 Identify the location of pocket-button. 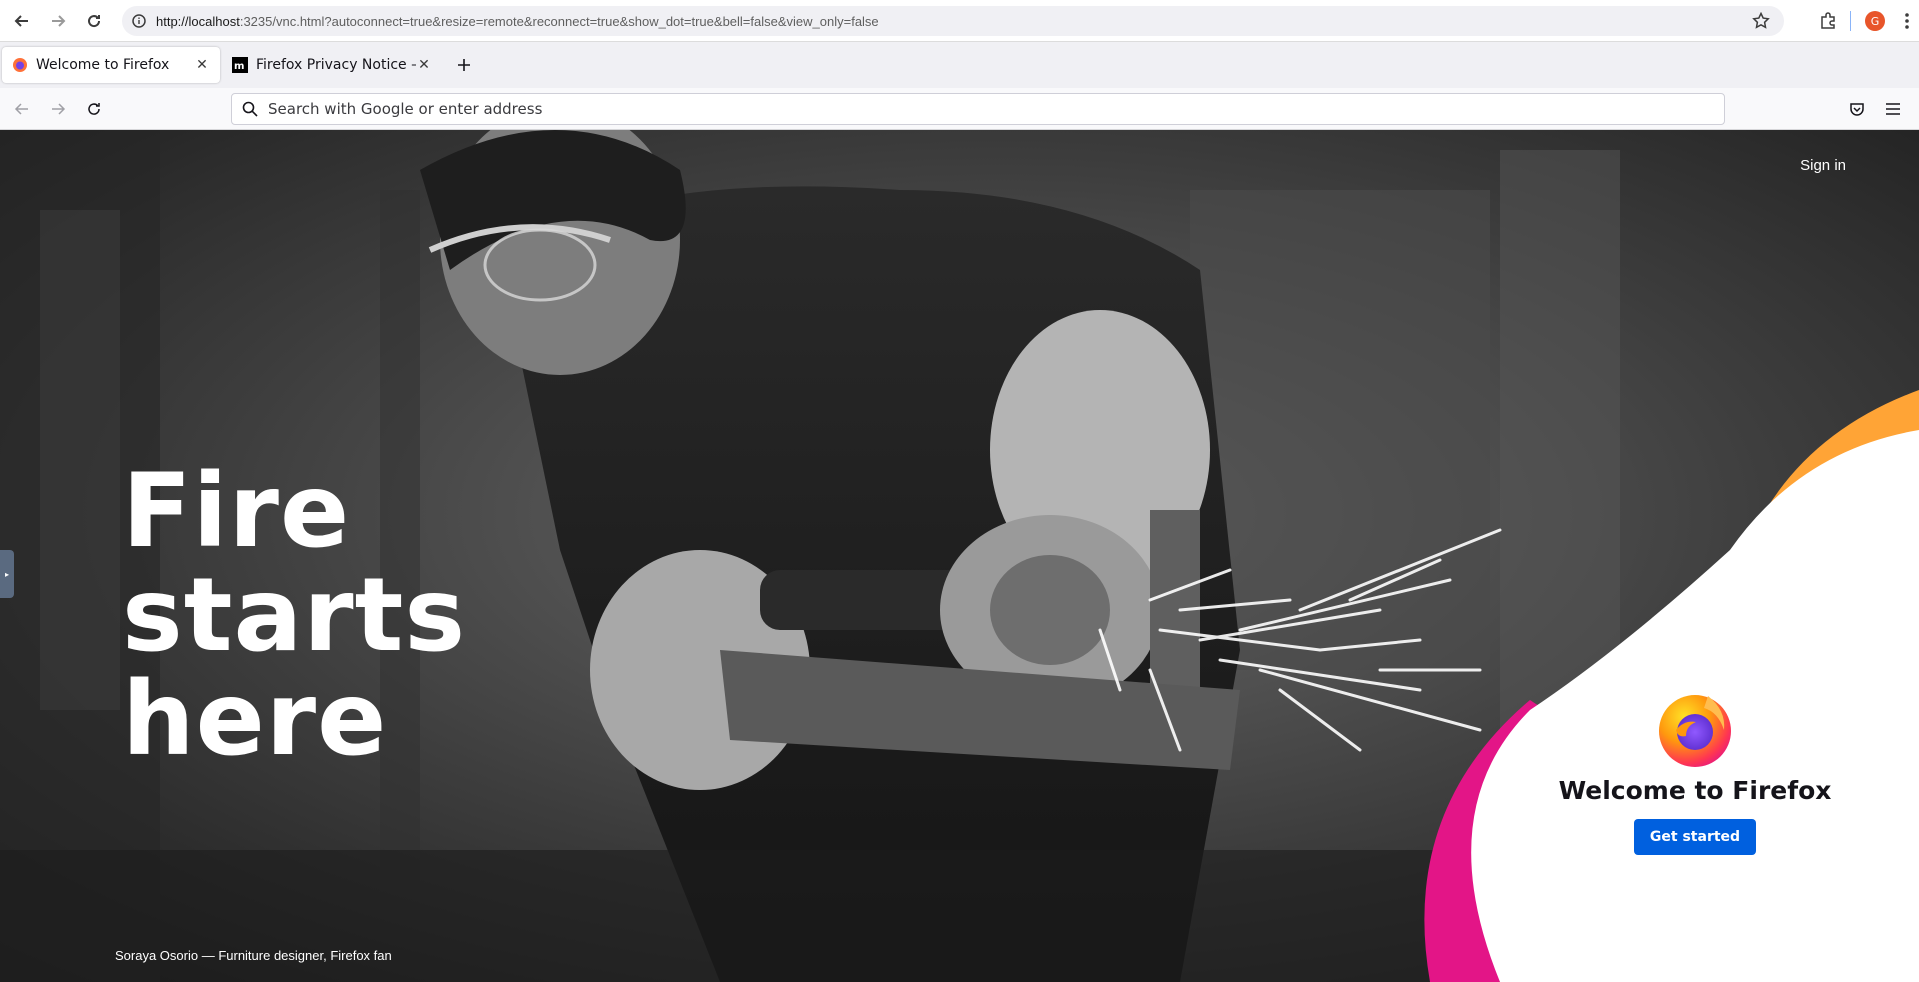
(1857, 109).